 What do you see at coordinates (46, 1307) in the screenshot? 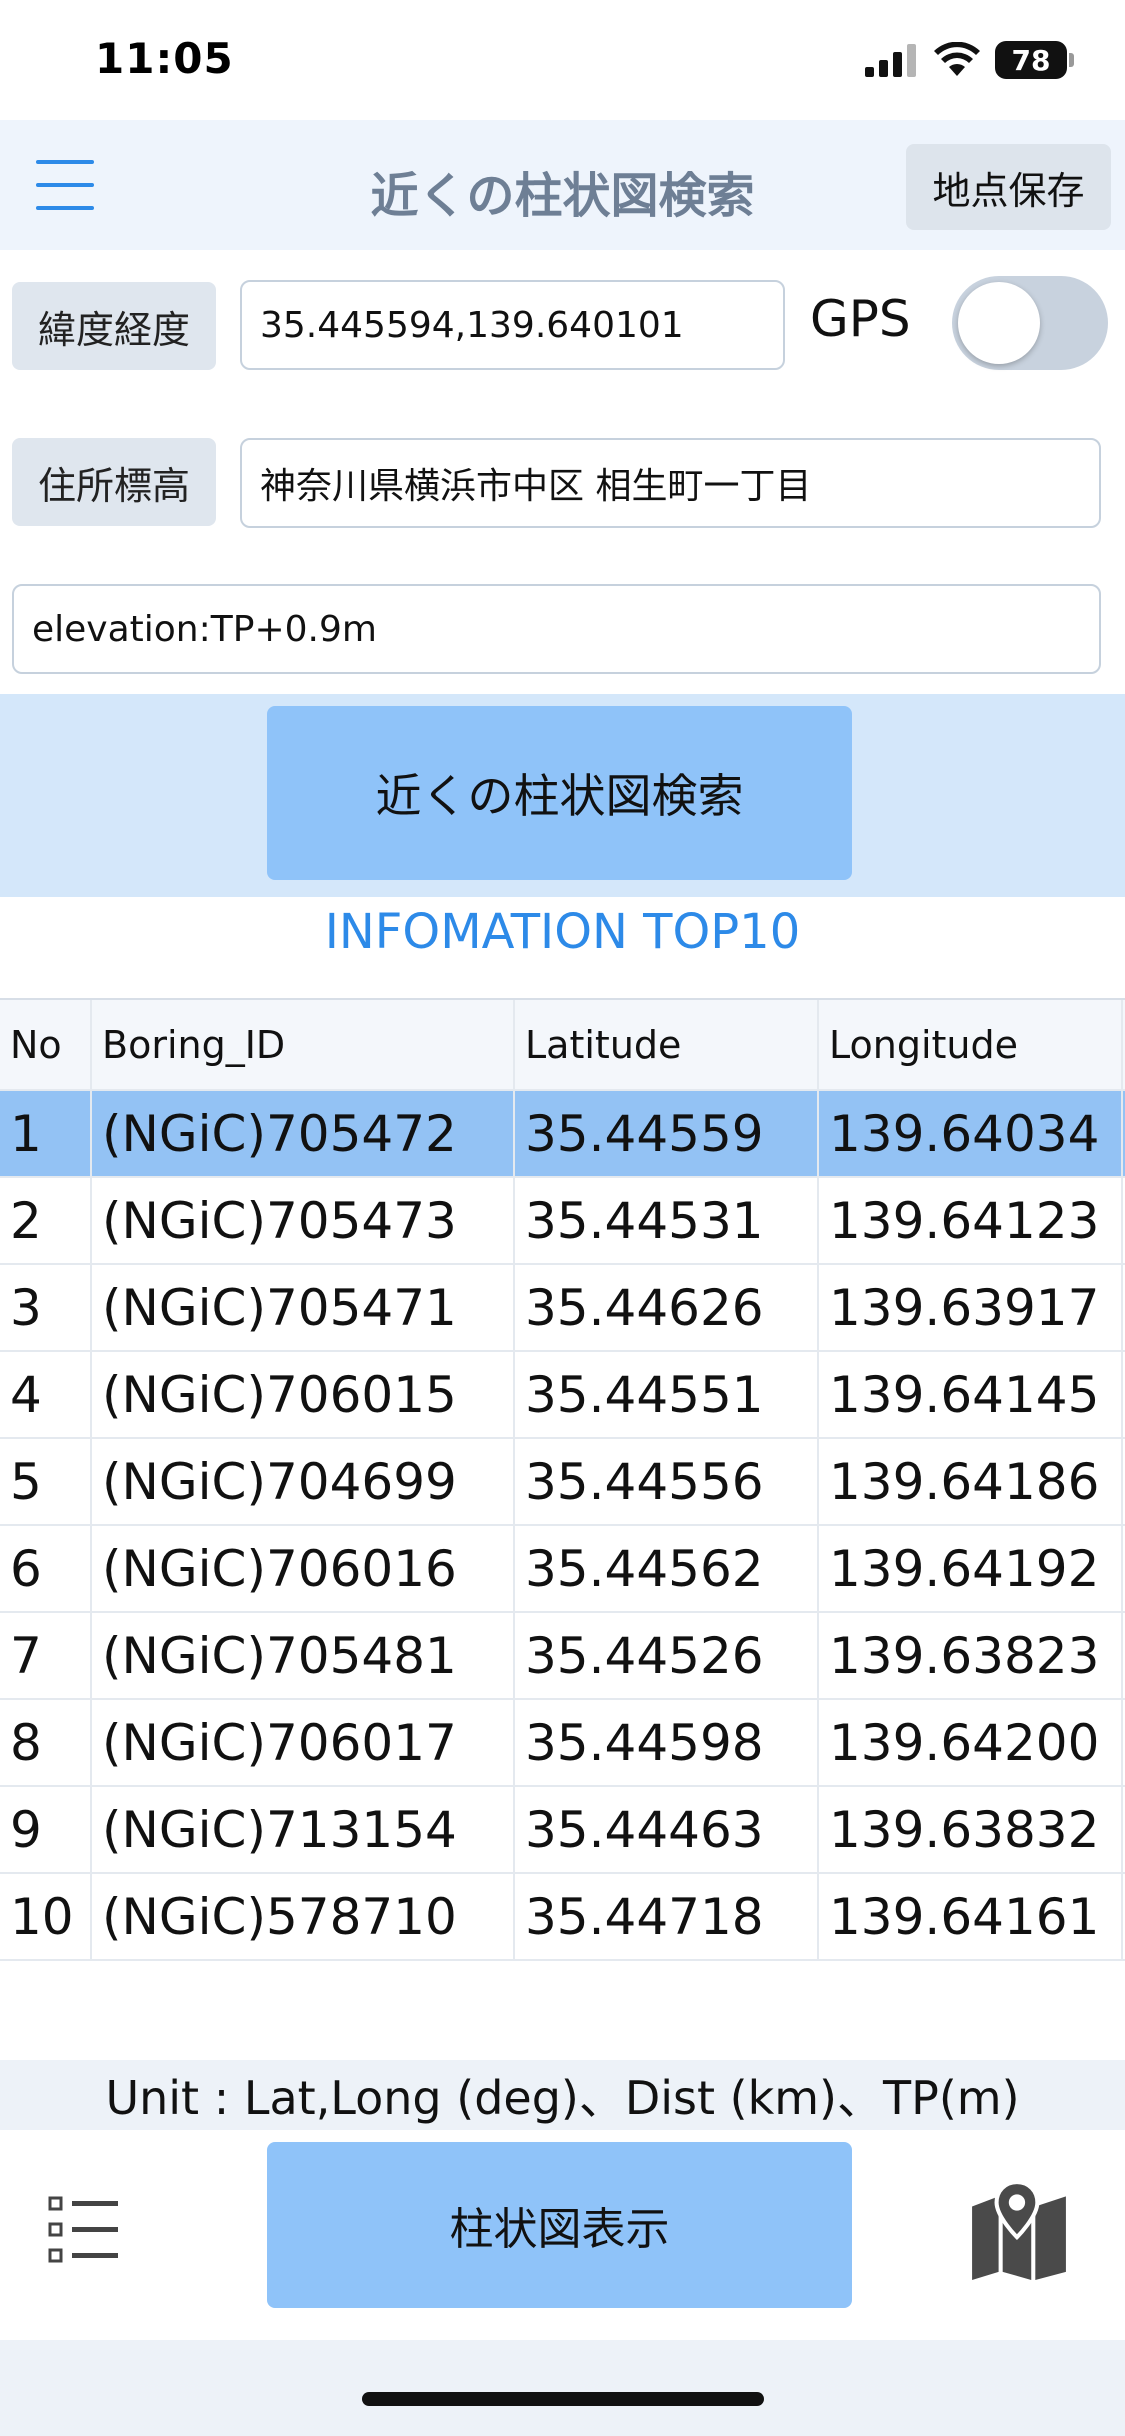
I see `cell-no: 3` at bounding box center [46, 1307].